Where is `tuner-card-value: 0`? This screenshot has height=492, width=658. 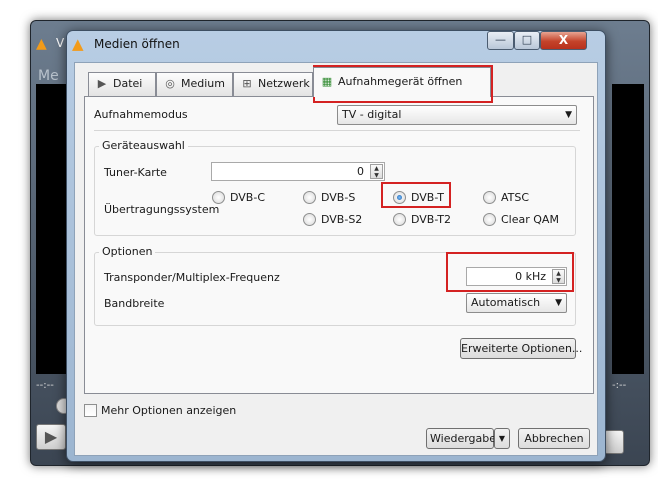
tuner-card-value: 0 is located at coordinates (360, 171).